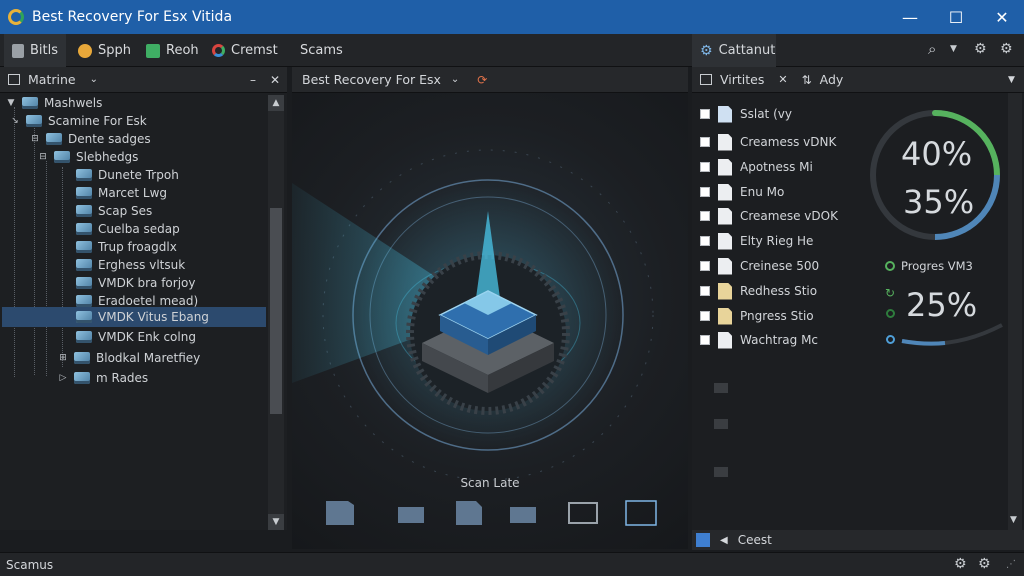  What do you see at coordinates (15, 121) in the screenshot?
I see `expand-icon: ↘` at bounding box center [15, 121].